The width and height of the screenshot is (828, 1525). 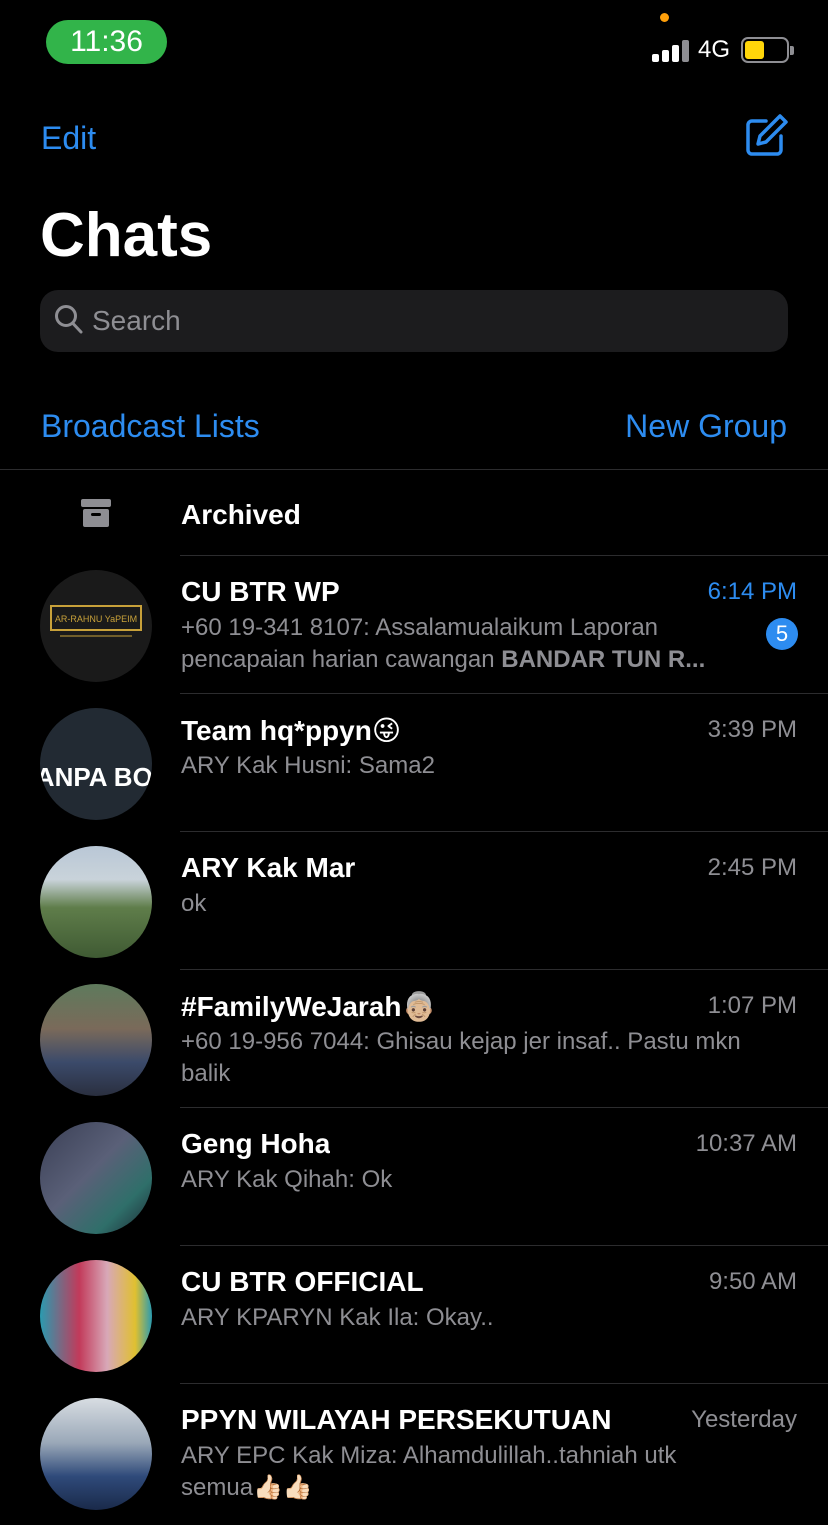 I want to click on chat-name: CU BTR OFFICIAL, so click(x=302, y=1281).